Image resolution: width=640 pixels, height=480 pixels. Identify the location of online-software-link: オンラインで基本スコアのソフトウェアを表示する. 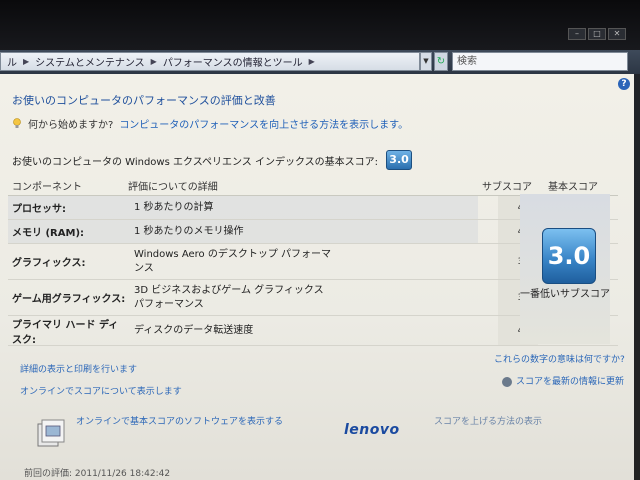
(179, 420).